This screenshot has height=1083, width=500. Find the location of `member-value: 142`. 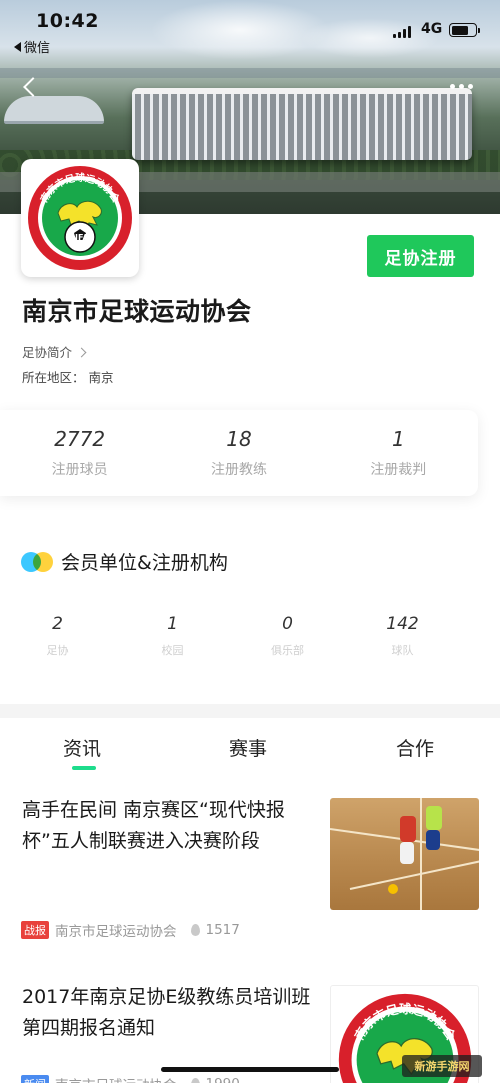

member-value: 142 is located at coordinates (402, 624).